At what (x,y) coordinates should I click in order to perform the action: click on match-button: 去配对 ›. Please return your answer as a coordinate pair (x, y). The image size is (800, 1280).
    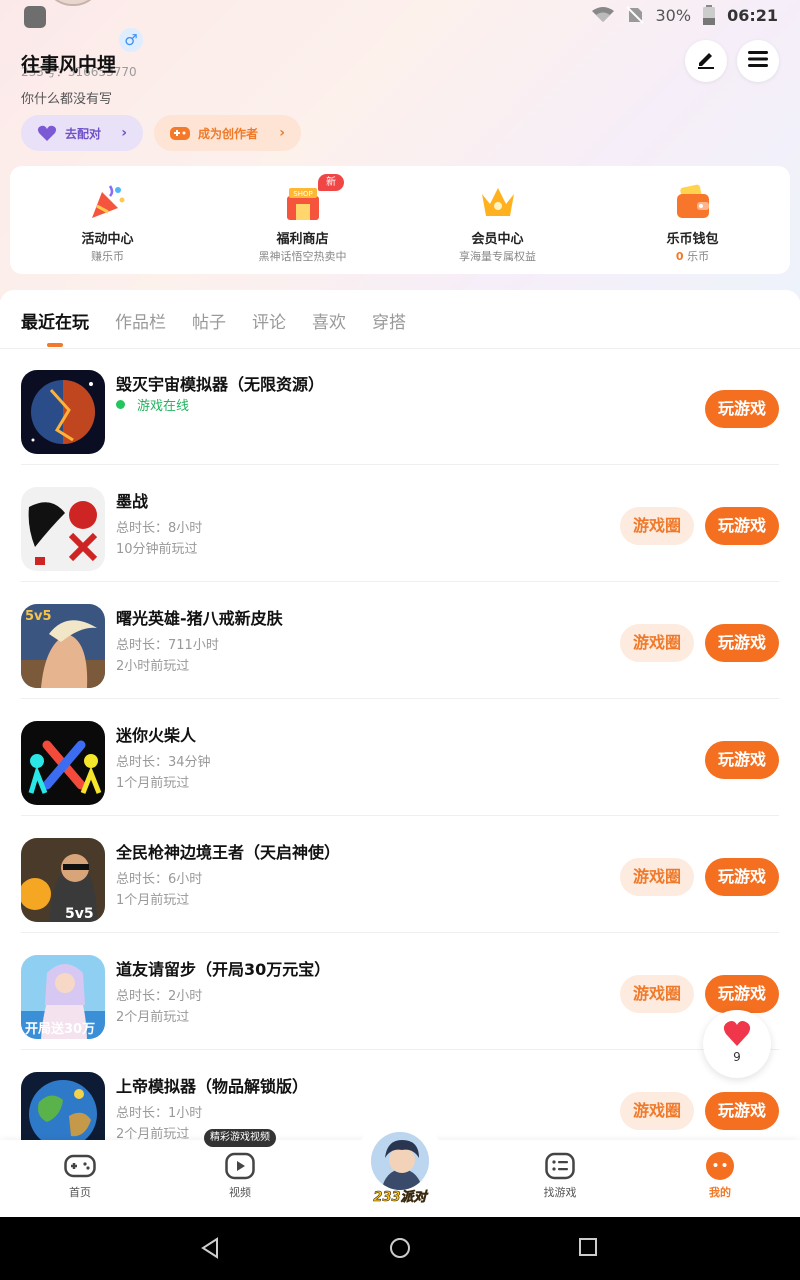
    Looking at the image, I should click on (82, 133).